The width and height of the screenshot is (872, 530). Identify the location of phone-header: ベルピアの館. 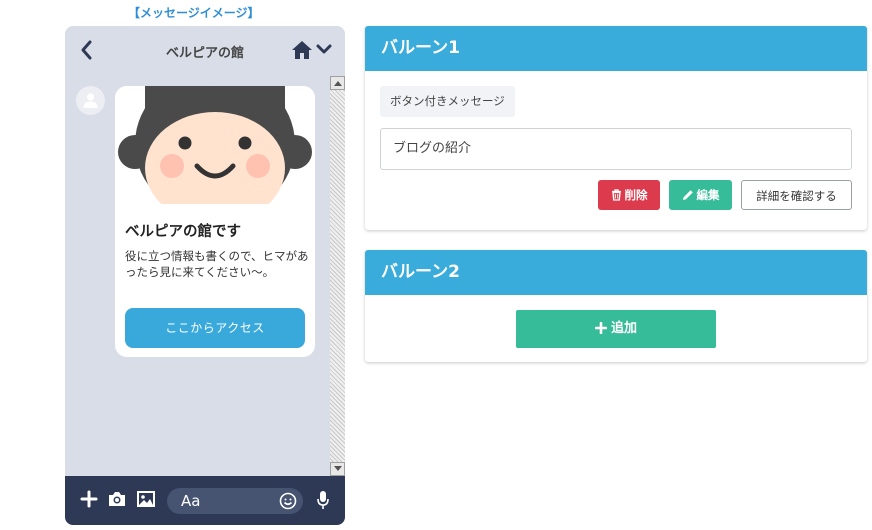
(205, 50).